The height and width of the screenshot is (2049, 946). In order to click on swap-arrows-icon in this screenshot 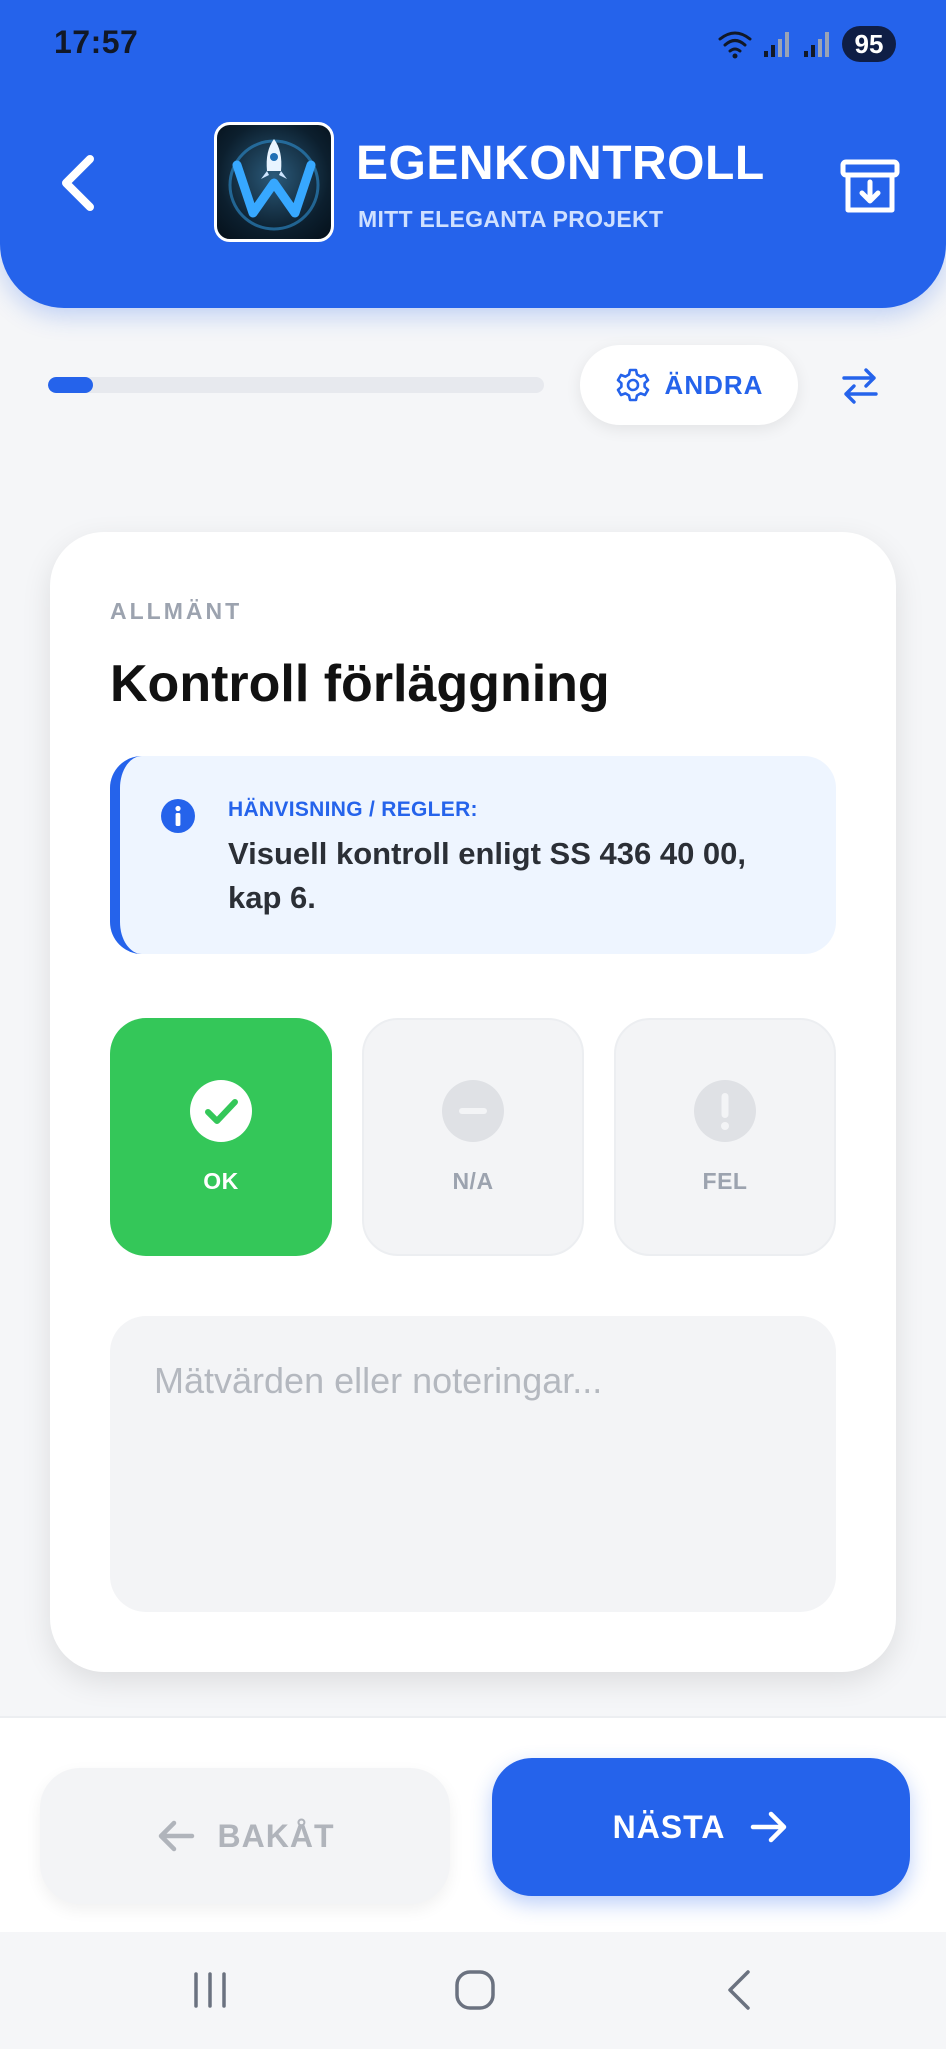, I will do `click(860, 386)`.